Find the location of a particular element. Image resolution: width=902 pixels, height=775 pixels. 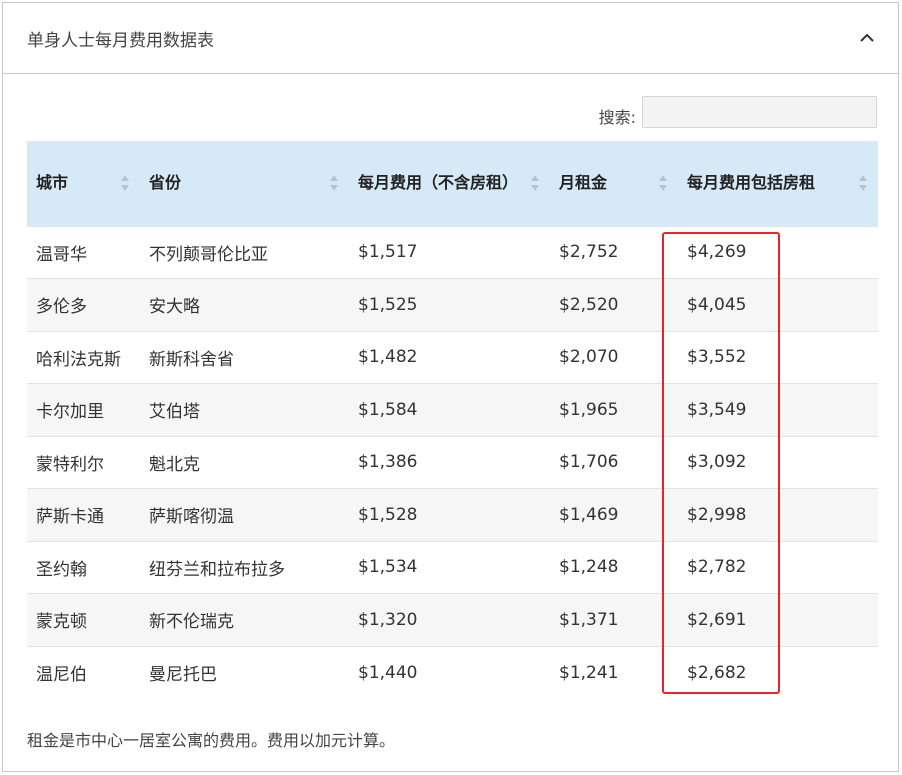

cell-cost-incl-rent: $2,998 is located at coordinates (778, 514).